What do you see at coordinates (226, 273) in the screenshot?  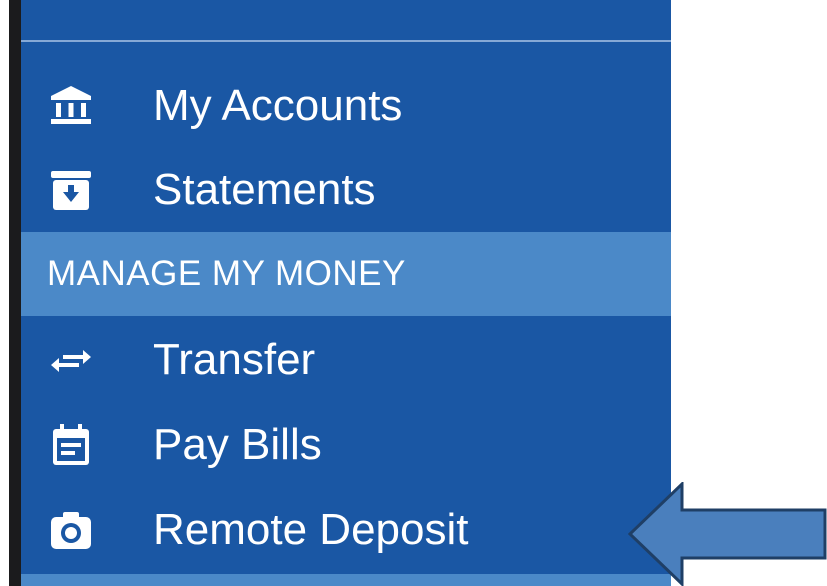 I see `section-header-label: MANAGE MY MONEY` at bounding box center [226, 273].